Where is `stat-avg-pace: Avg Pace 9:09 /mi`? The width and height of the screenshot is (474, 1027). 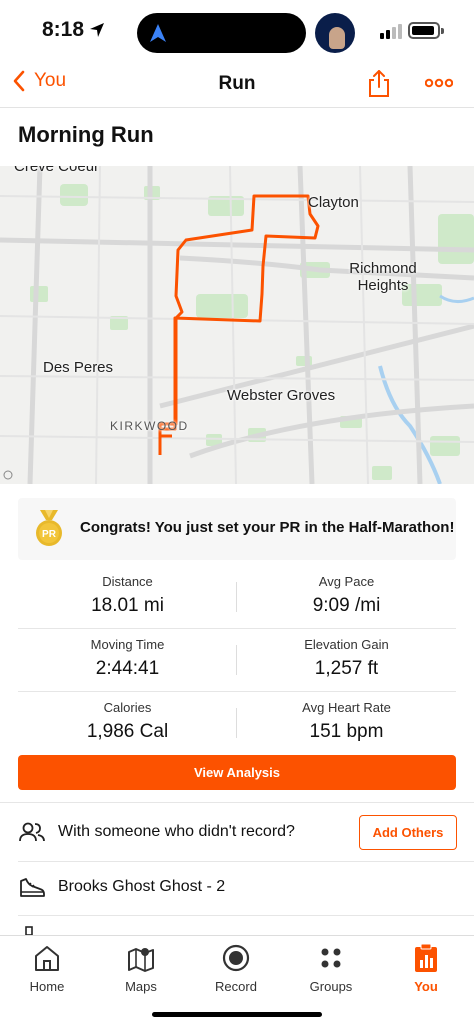 stat-avg-pace: Avg Pace 9:09 /mi is located at coordinates (346, 595).